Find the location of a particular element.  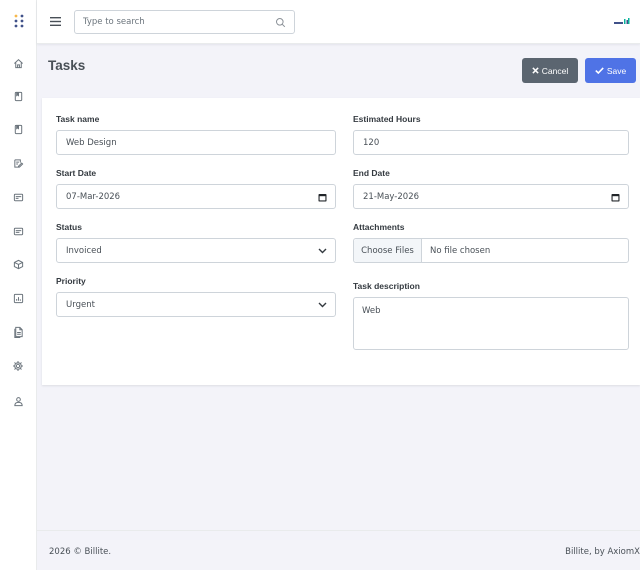

search-box is located at coordinates (184, 22).